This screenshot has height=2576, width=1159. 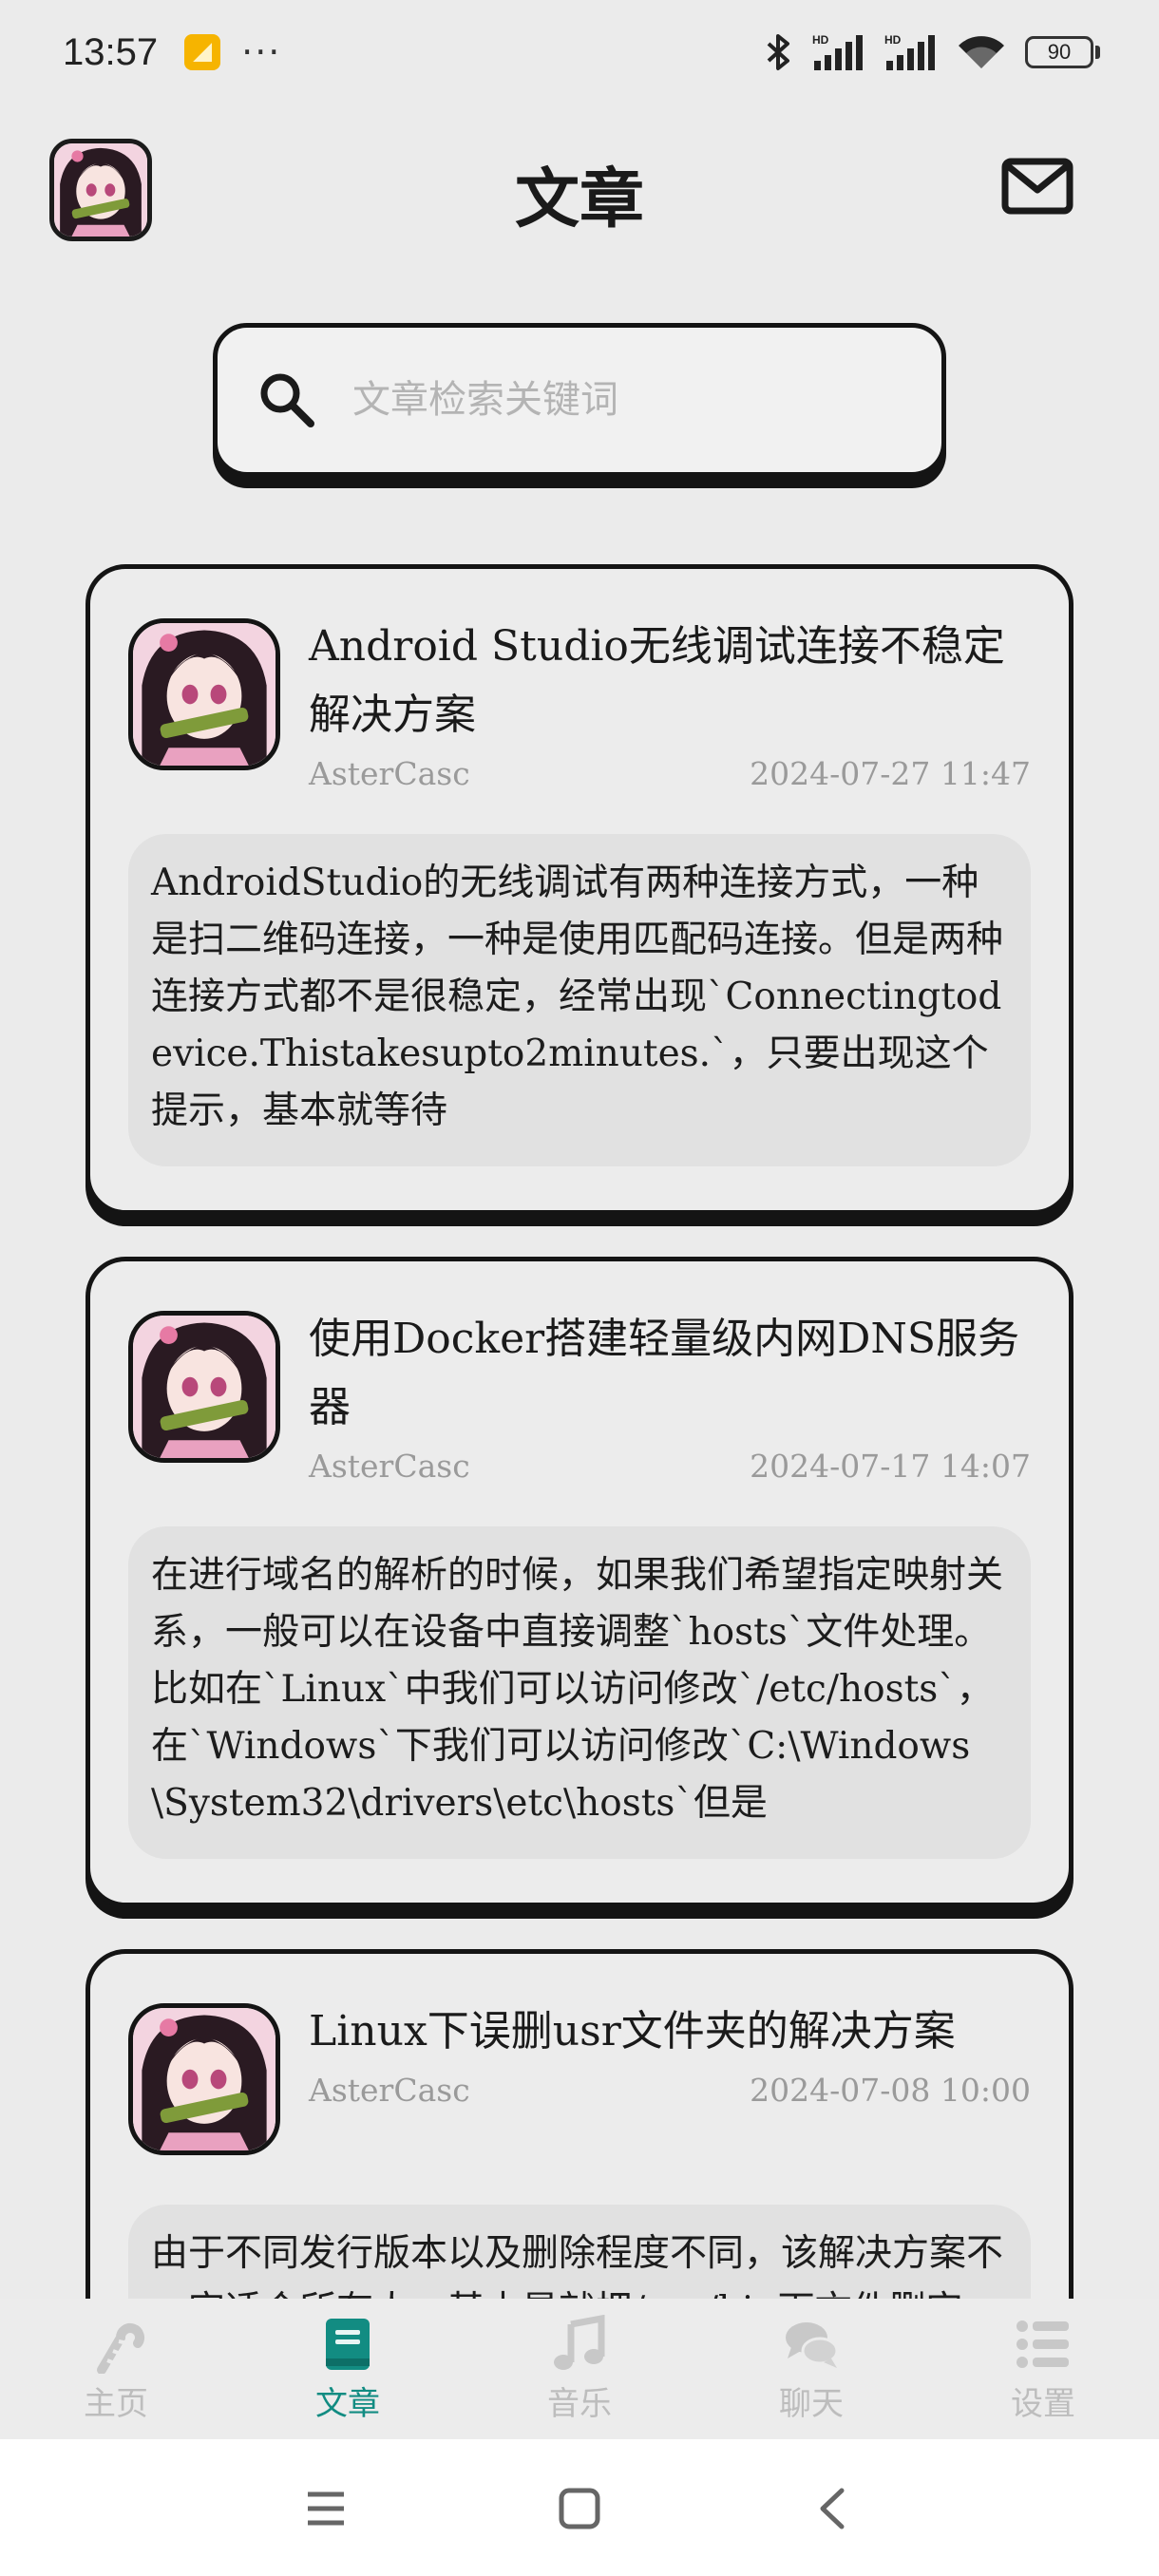 What do you see at coordinates (1043, 2369) in the screenshot?
I see `nav-item-settings: 设置` at bounding box center [1043, 2369].